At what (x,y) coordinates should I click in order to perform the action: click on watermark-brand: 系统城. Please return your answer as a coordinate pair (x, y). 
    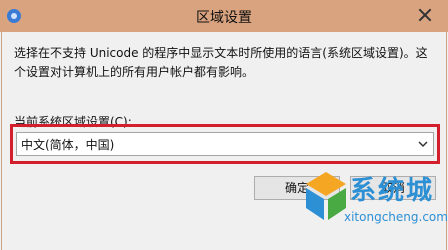
    Looking at the image, I should click on (392, 191).